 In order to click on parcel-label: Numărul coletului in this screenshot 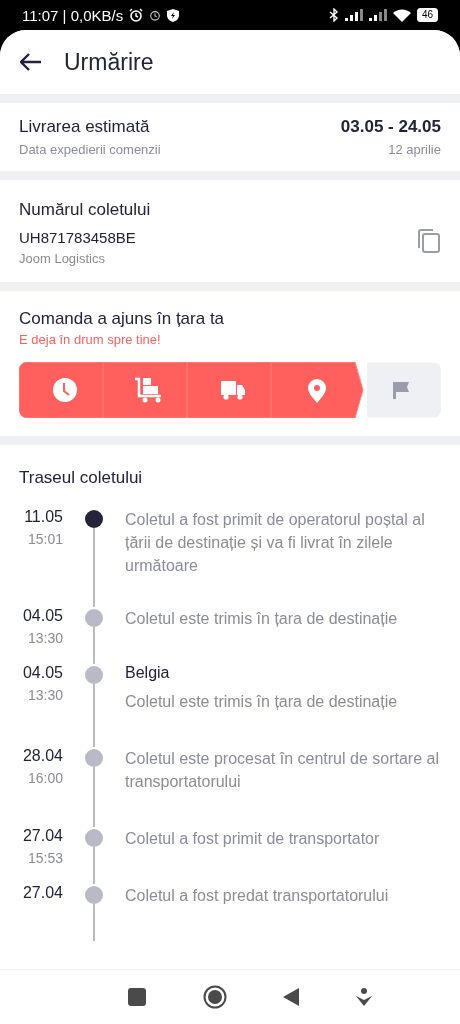, I will do `click(85, 210)`.